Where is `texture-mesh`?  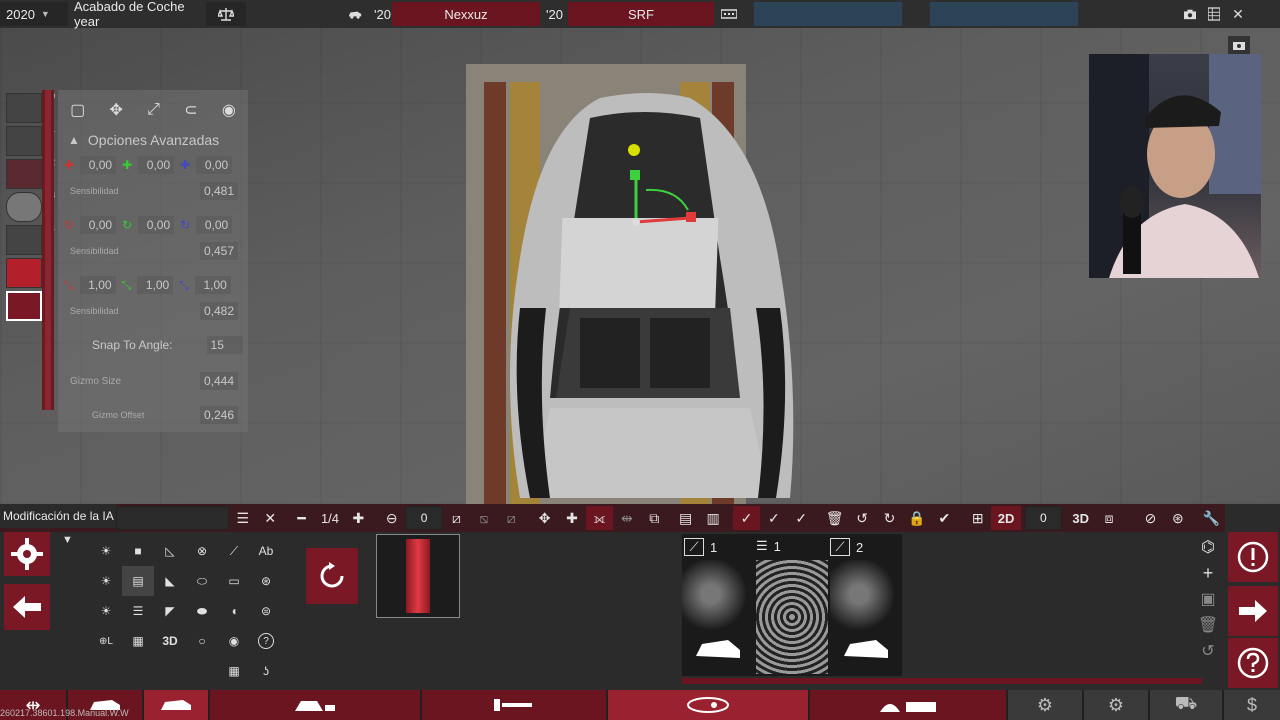
texture-mesh is located at coordinates (792, 617).